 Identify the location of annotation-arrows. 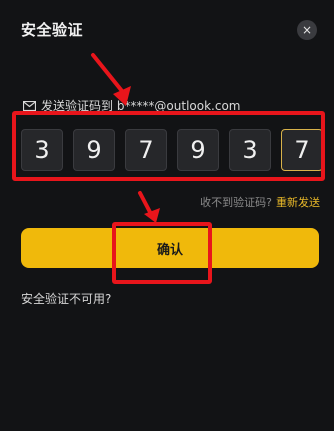
(125, 138).